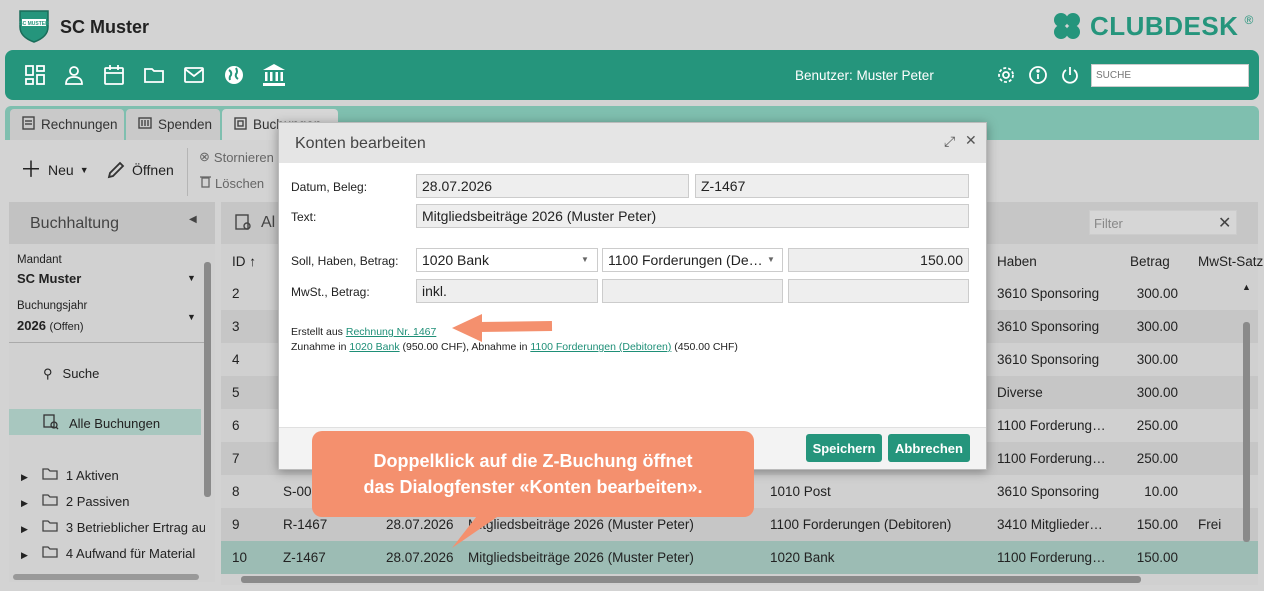 The width and height of the screenshot is (1264, 591). Describe the element at coordinates (467, 328) in the screenshot. I see `arrow-head` at that location.